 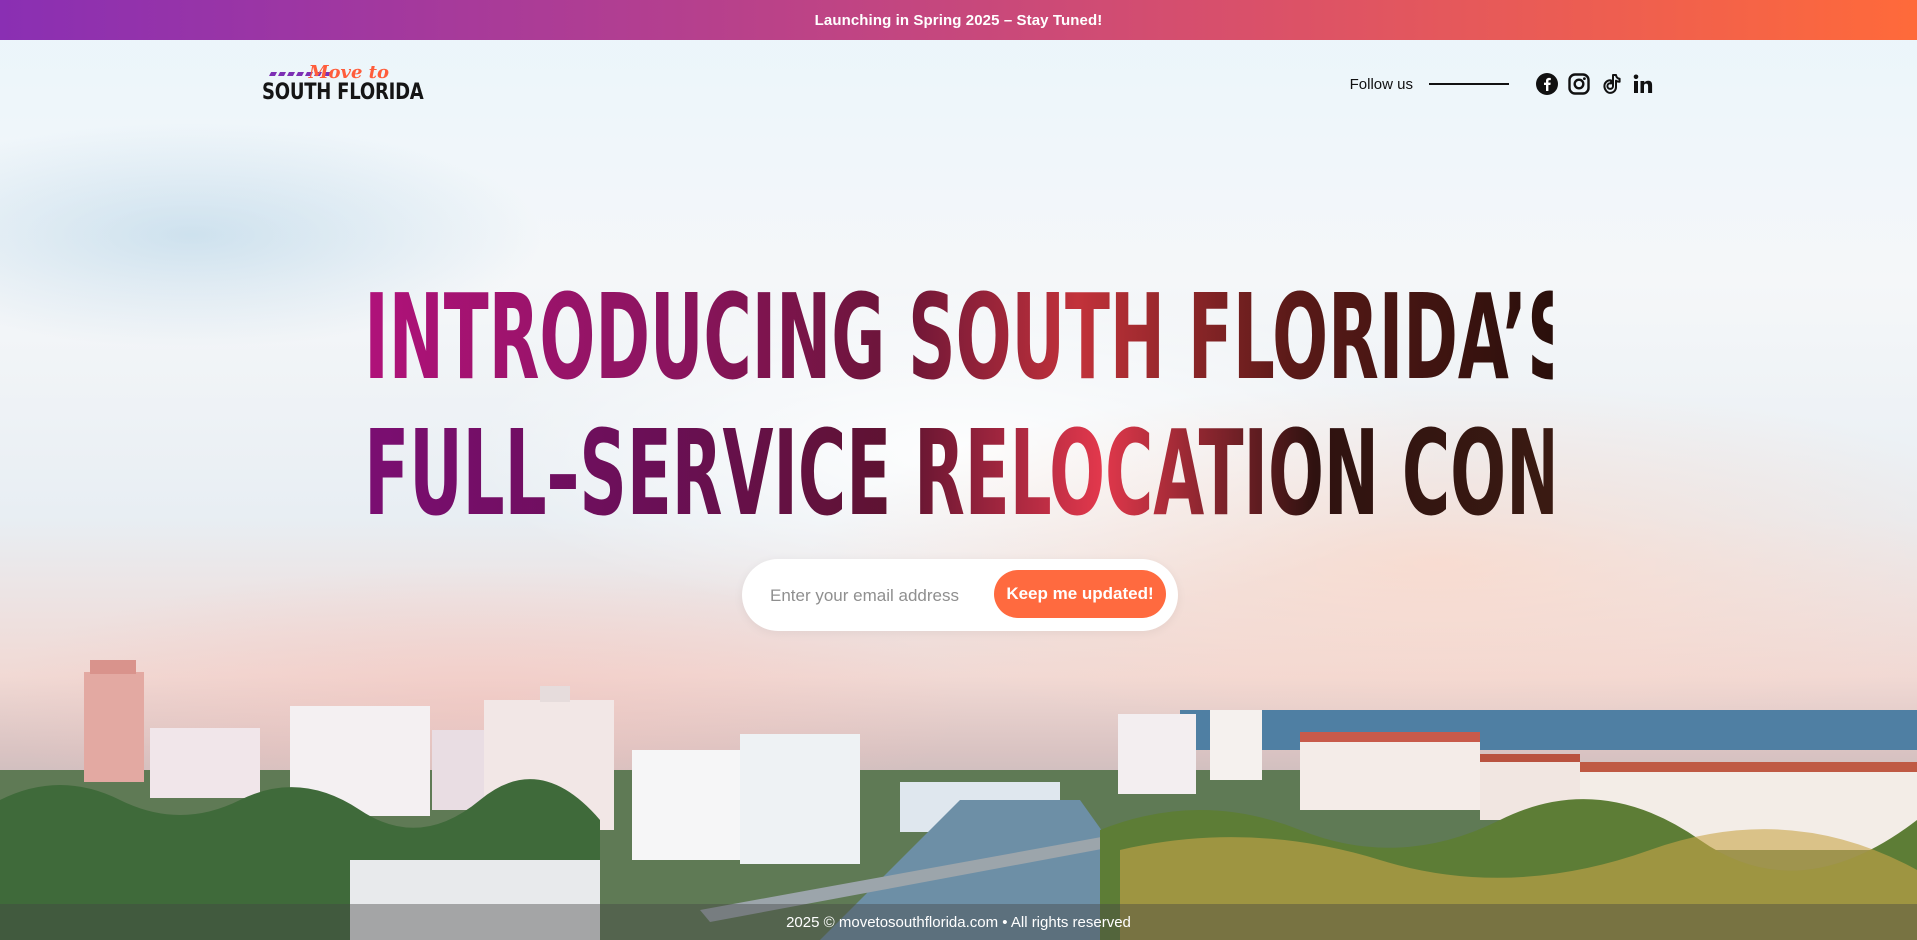 What do you see at coordinates (1381, 84) in the screenshot?
I see `follow-us-label: Follow us` at bounding box center [1381, 84].